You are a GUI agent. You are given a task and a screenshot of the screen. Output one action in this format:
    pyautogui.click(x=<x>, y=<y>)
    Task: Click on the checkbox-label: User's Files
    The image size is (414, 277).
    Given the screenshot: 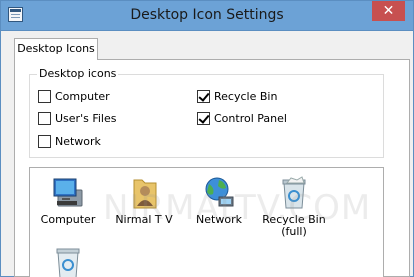 What is the action you would take?
    pyautogui.click(x=86, y=118)
    